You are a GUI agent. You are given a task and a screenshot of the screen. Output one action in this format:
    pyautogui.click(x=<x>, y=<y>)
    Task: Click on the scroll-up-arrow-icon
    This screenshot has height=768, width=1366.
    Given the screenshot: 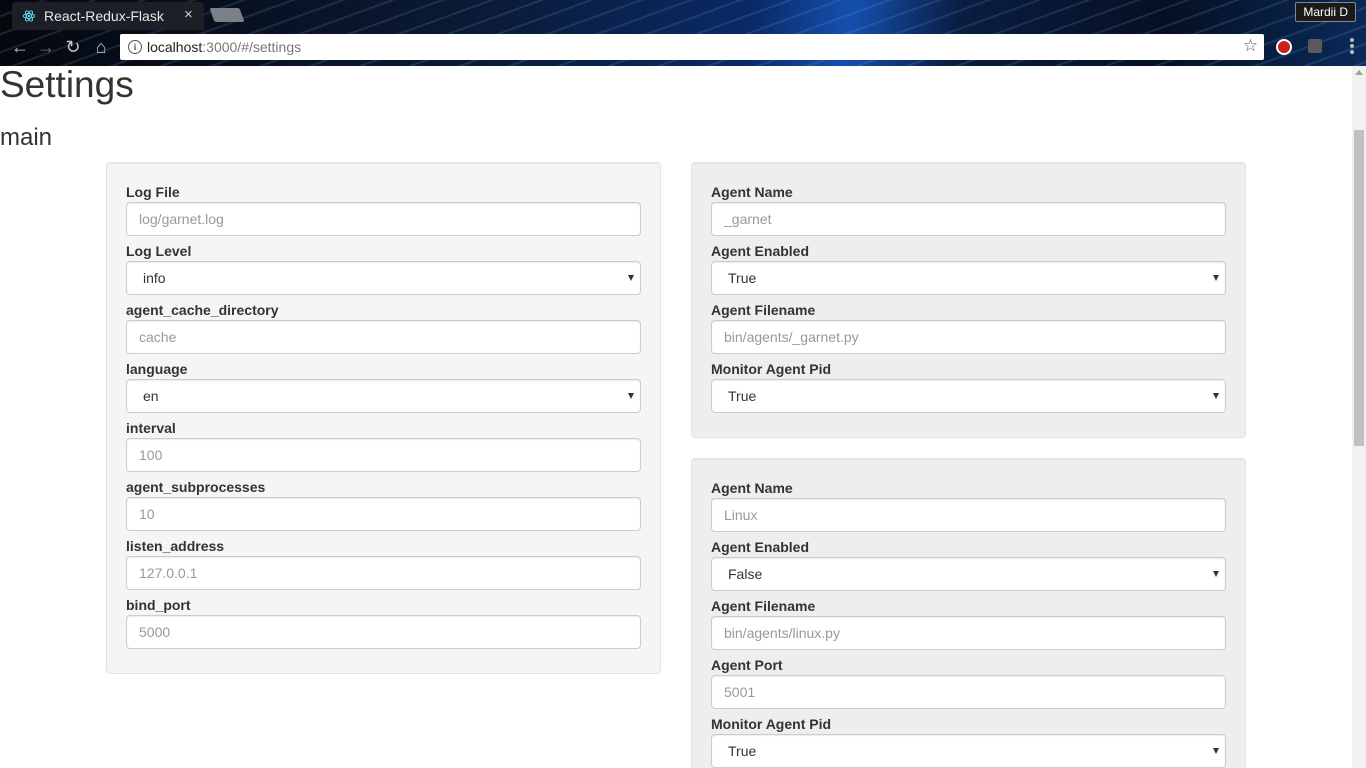 What is the action you would take?
    pyautogui.click(x=1359, y=72)
    